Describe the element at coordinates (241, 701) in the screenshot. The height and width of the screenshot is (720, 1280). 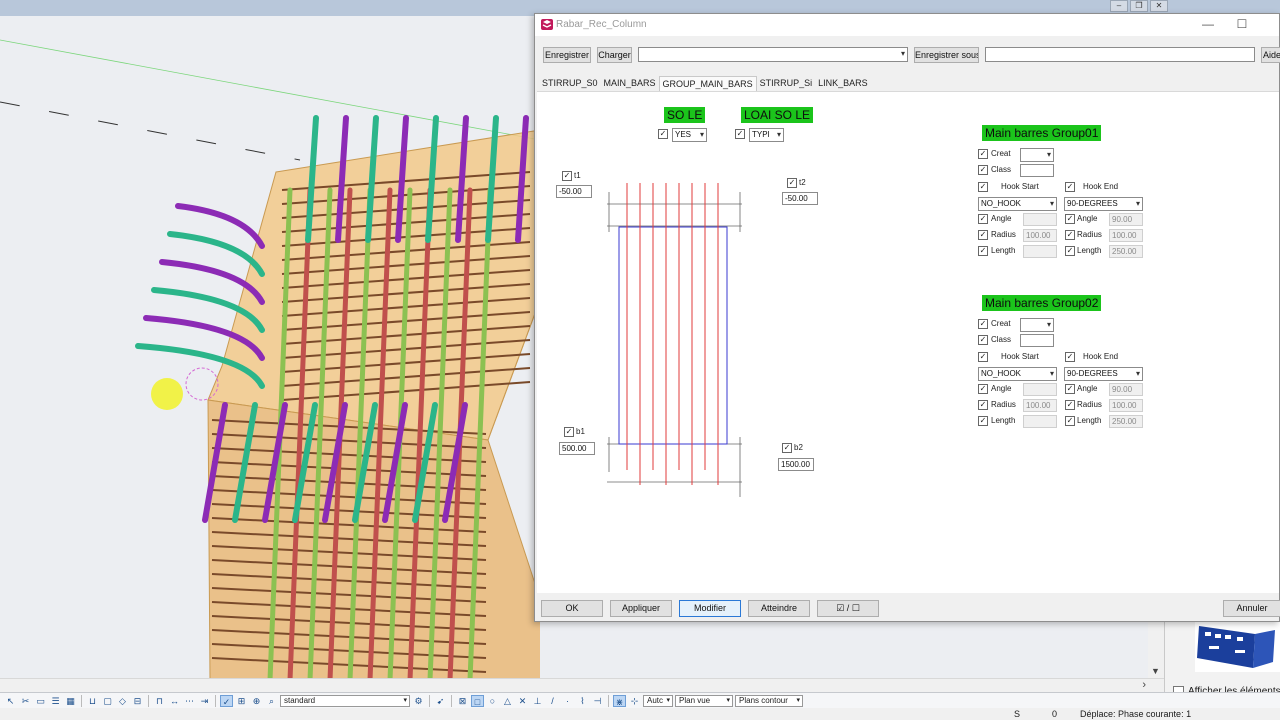
I see `component-icon: ⊞` at that location.